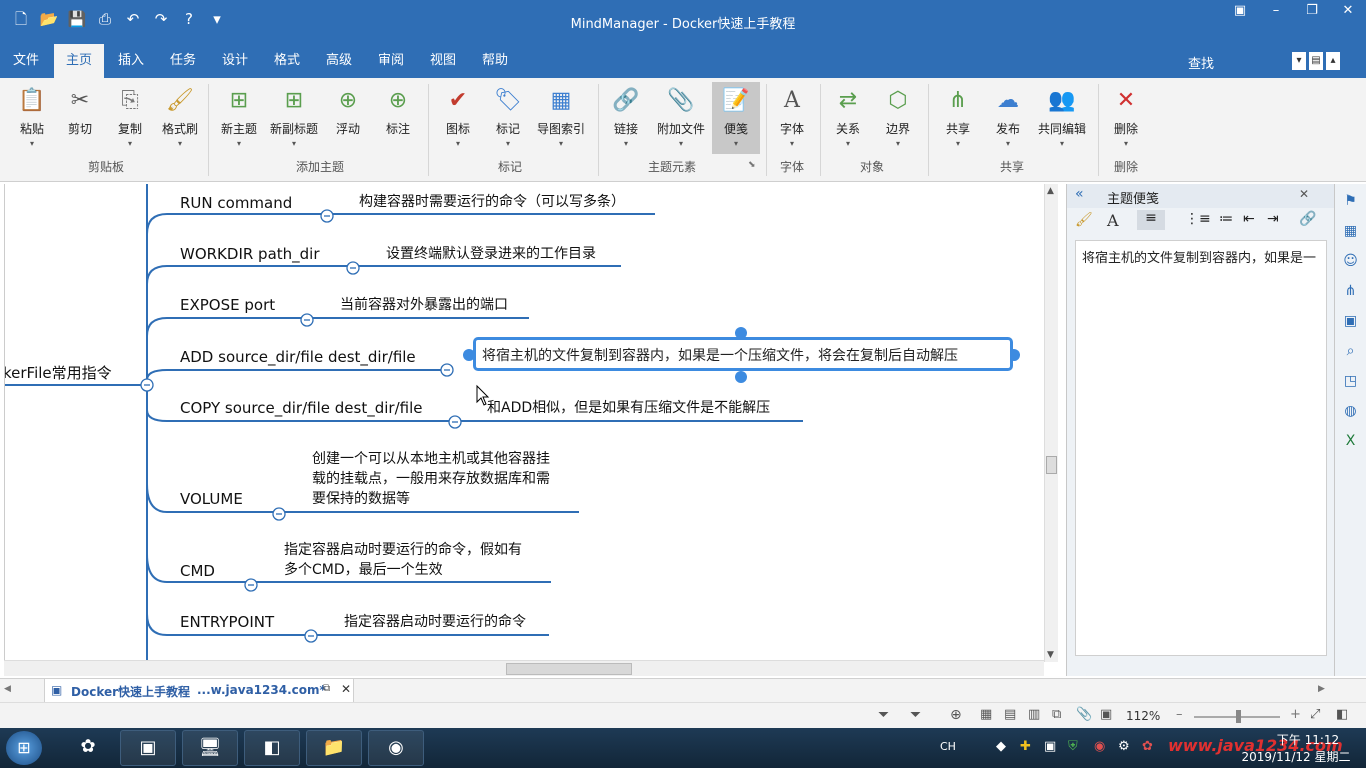  Describe the element at coordinates (7, 689) in the screenshot. I see `tab-scroll-left-icon: ◀` at that location.